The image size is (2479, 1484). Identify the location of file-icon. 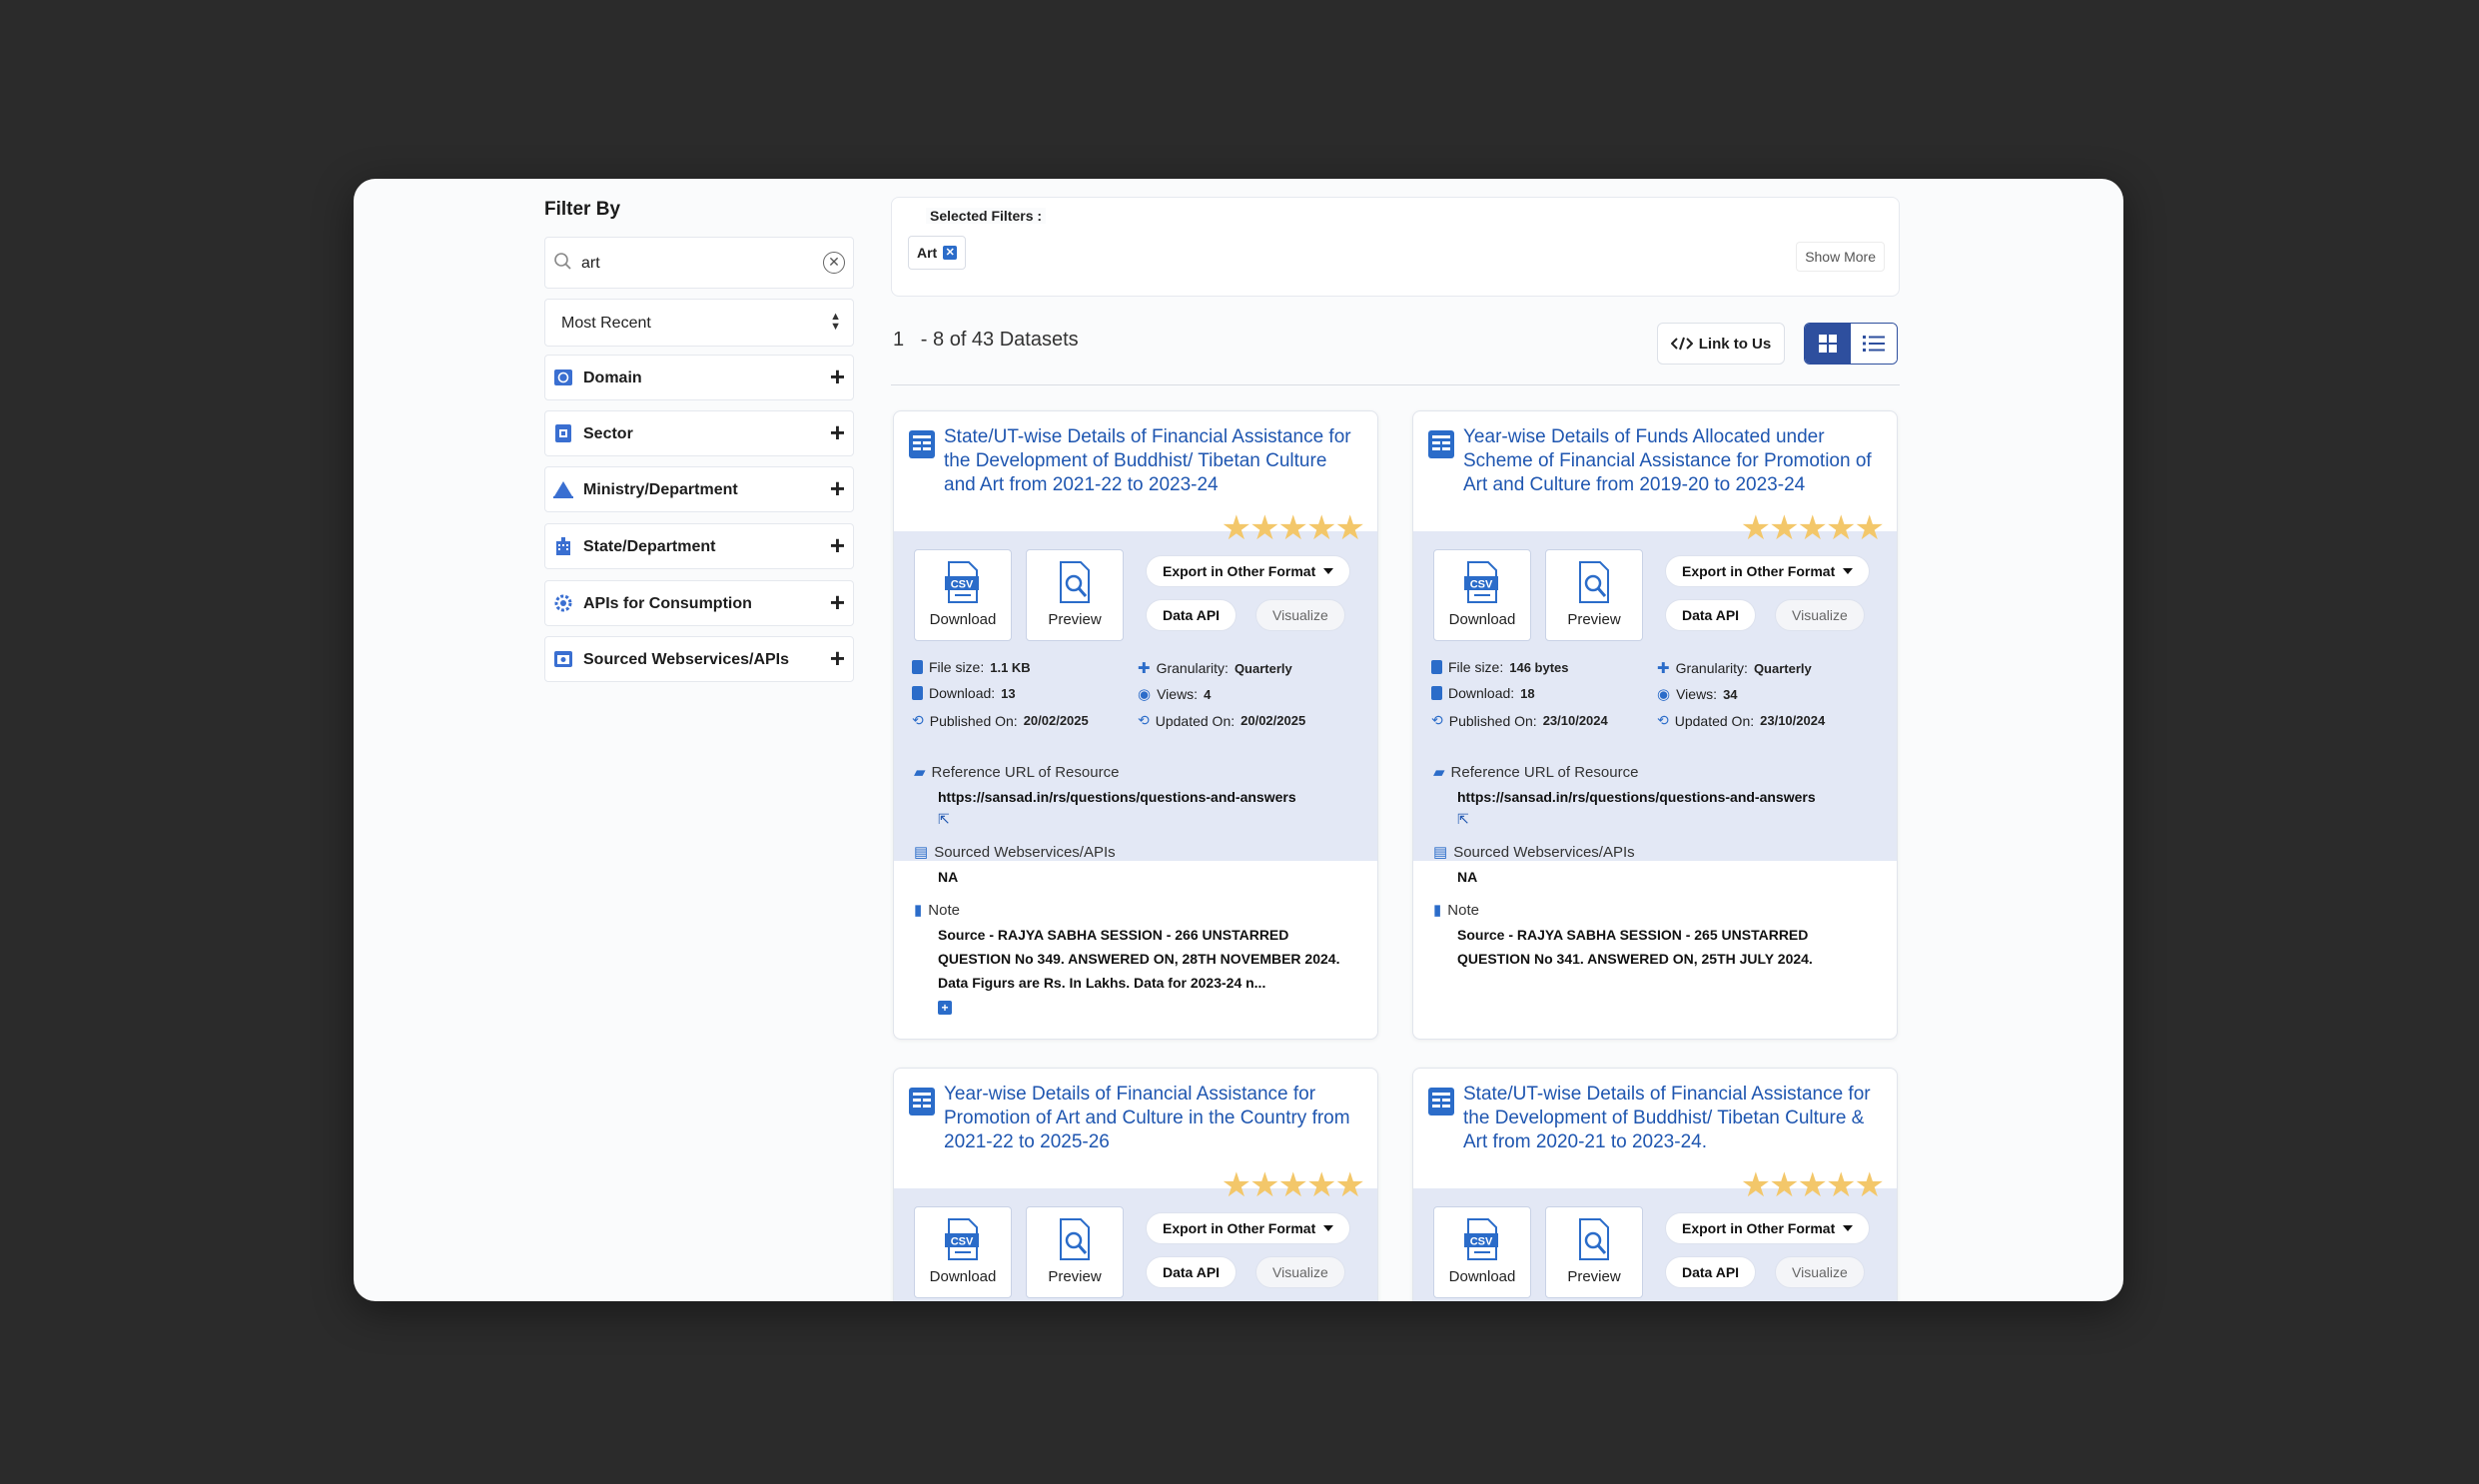
(1436, 667).